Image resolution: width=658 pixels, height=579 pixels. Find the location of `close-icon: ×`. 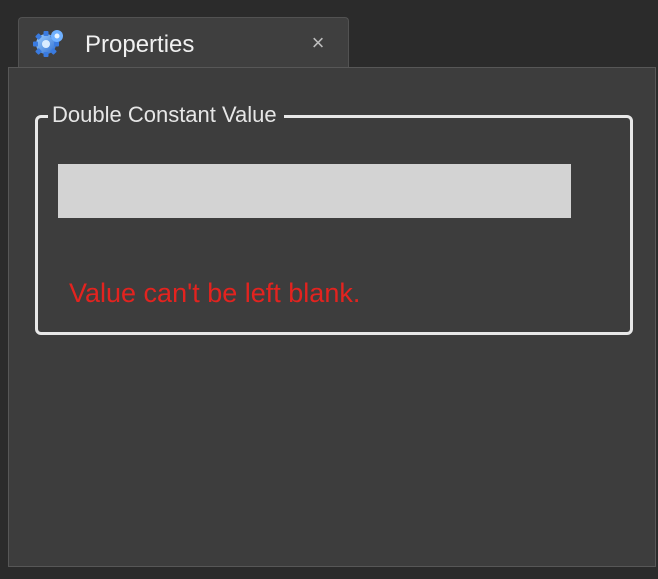

close-icon: × is located at coordinates (318, 43).